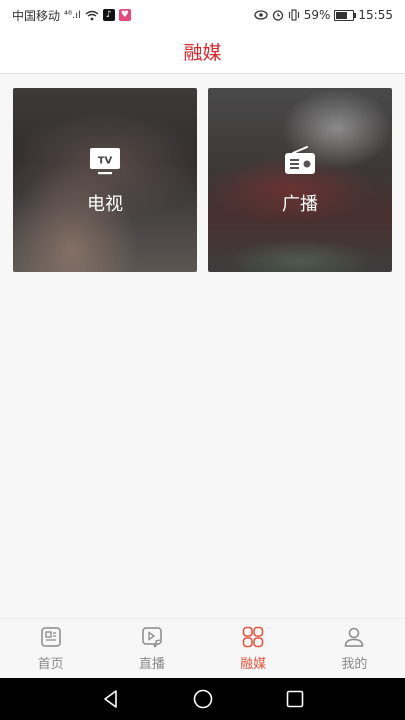 The image size is (405, 720). Describe the element at coordinates (105, 204) in the screenshot. I see `tv-card-label: 电视` at that location.